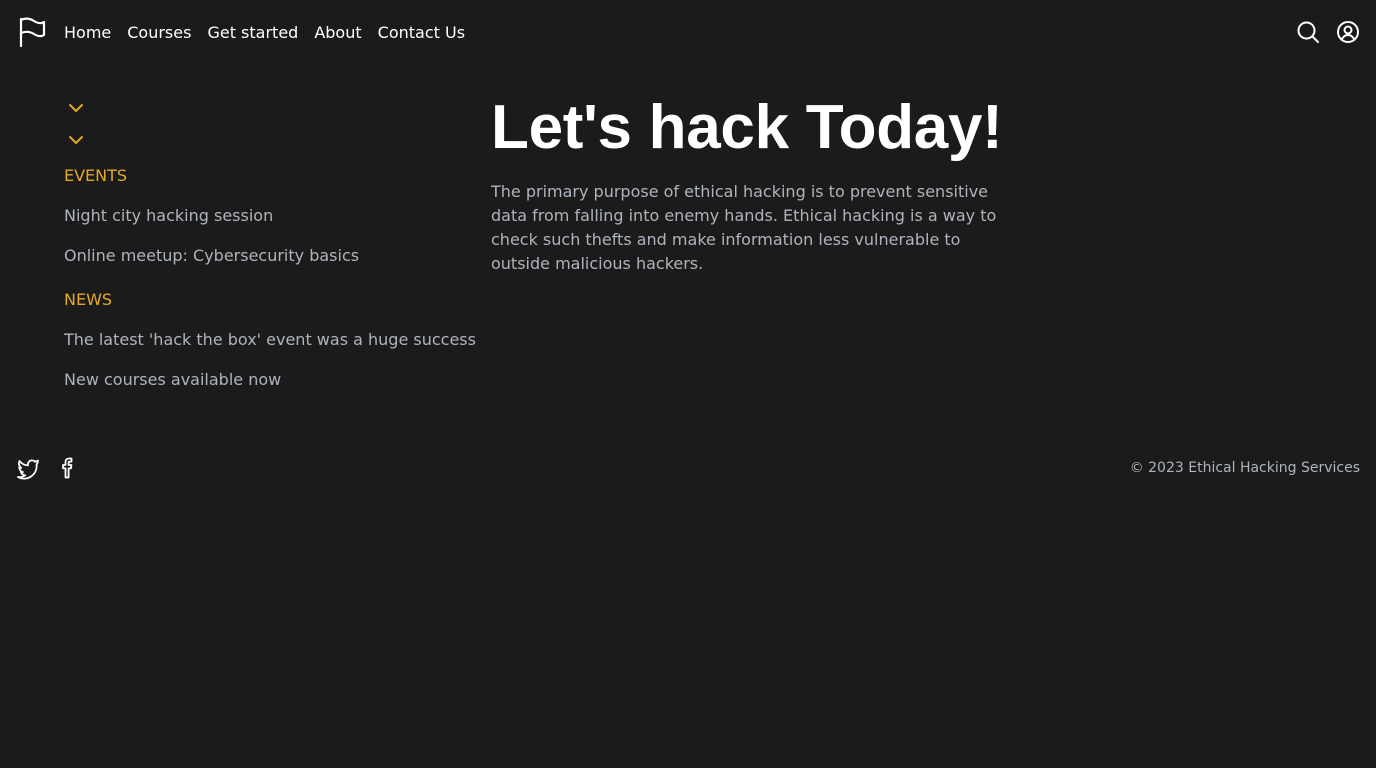 This screenshot has width=1376, height=768. I want to click on search-icon, so click(1308, 32).